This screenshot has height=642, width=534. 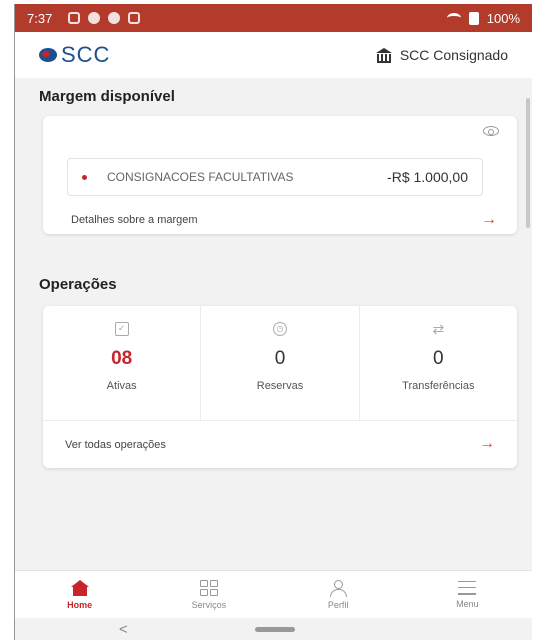 I want to click on see-all-operations-link: Ver todas operações, so click(x=115, y=445).